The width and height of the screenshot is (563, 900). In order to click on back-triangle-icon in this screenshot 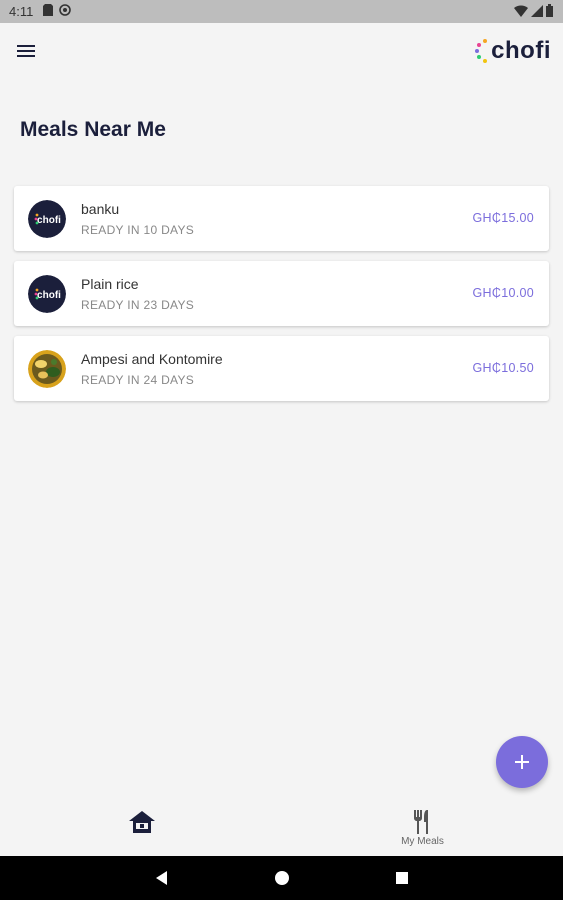, I will do `click(161, 878)`.